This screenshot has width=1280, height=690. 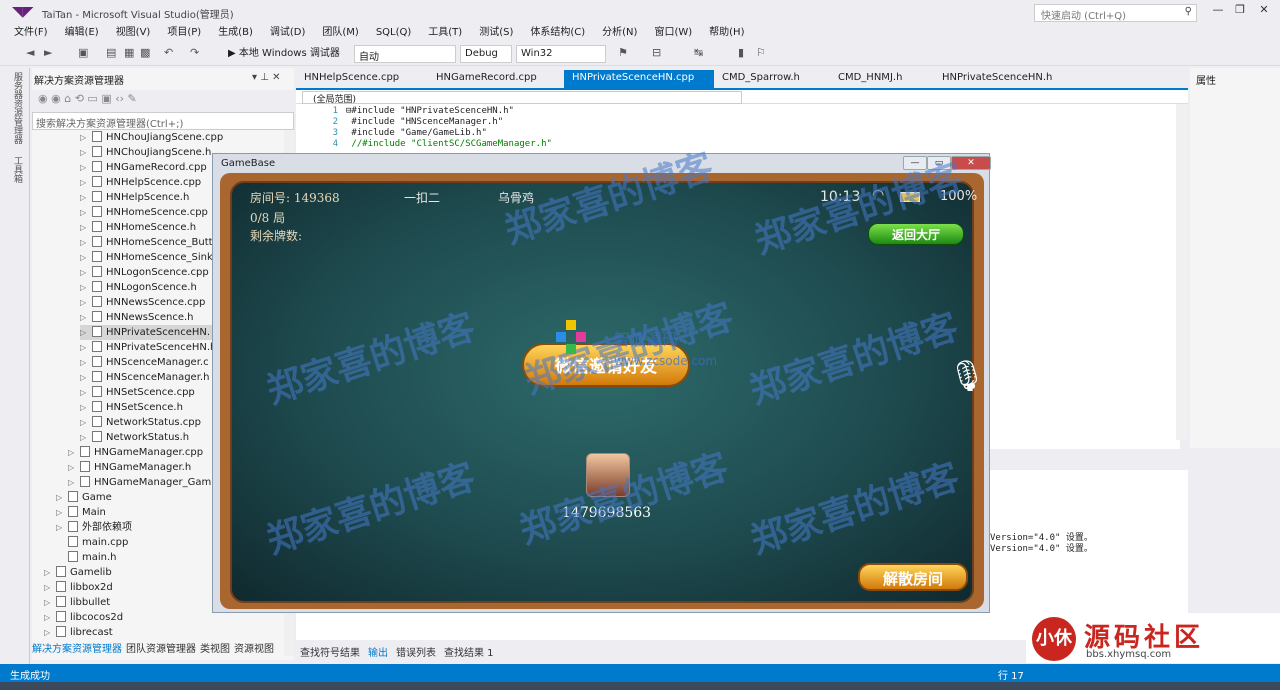 I want to click on toolbox-tab: 工具箱, so click(x=18, y=169).